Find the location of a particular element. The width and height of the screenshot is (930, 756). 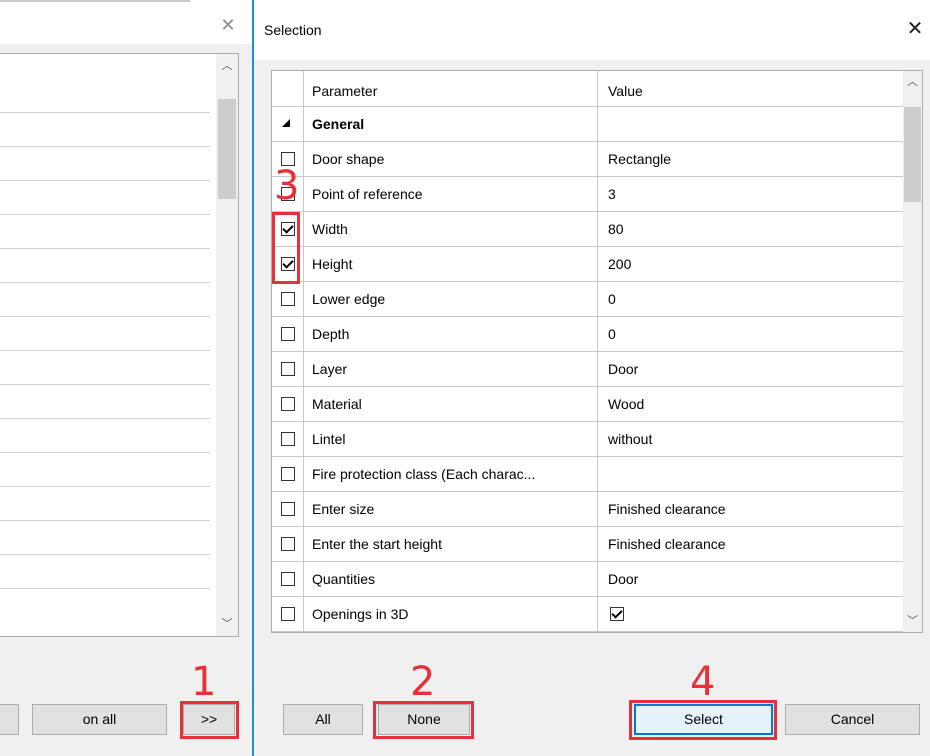

table-row: Quantities Door is located at coordinates (588, 579).